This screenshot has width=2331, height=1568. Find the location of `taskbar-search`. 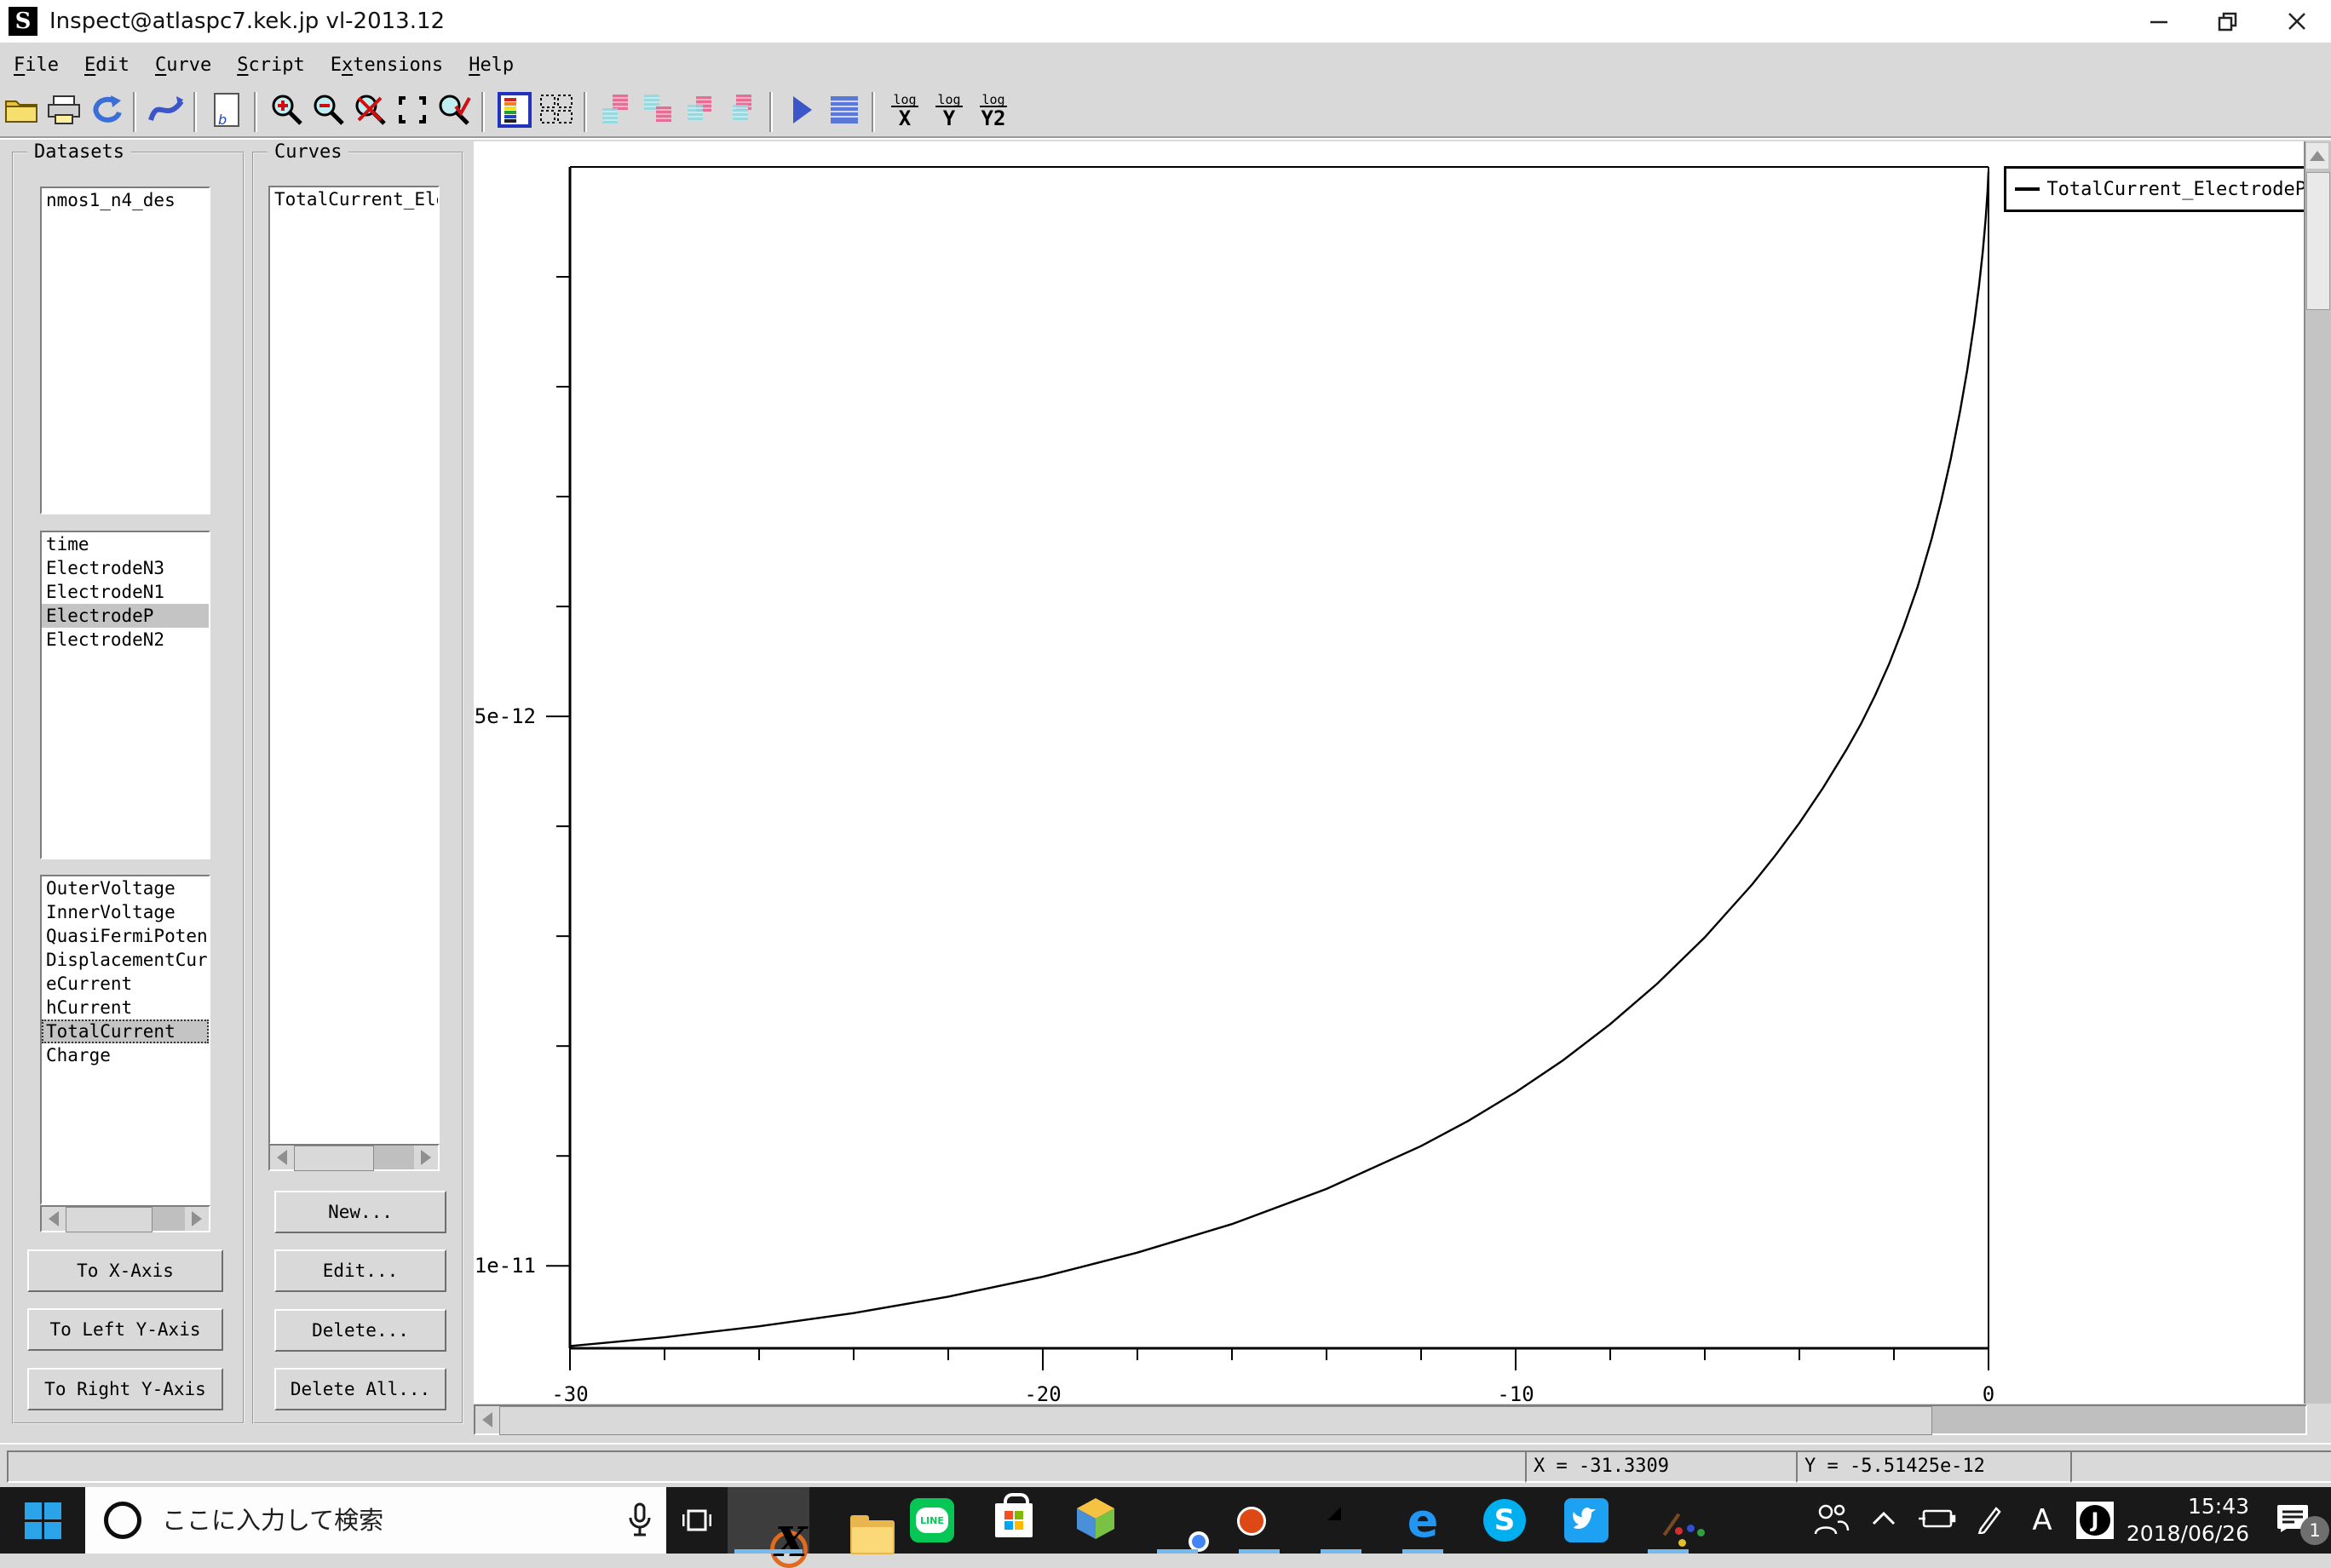

taskbar-search is located at coordinates (375, 1520).